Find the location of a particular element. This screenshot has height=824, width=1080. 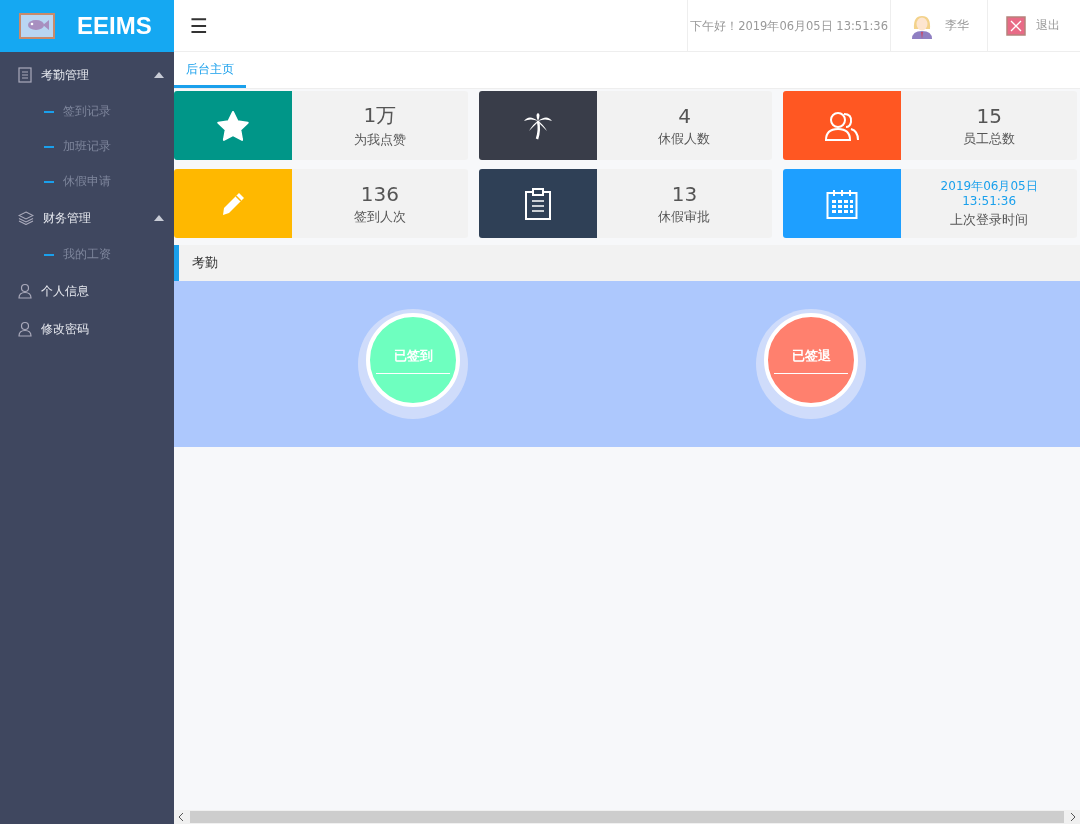

stat-value: 1万 is located at coordinates (380, 115).